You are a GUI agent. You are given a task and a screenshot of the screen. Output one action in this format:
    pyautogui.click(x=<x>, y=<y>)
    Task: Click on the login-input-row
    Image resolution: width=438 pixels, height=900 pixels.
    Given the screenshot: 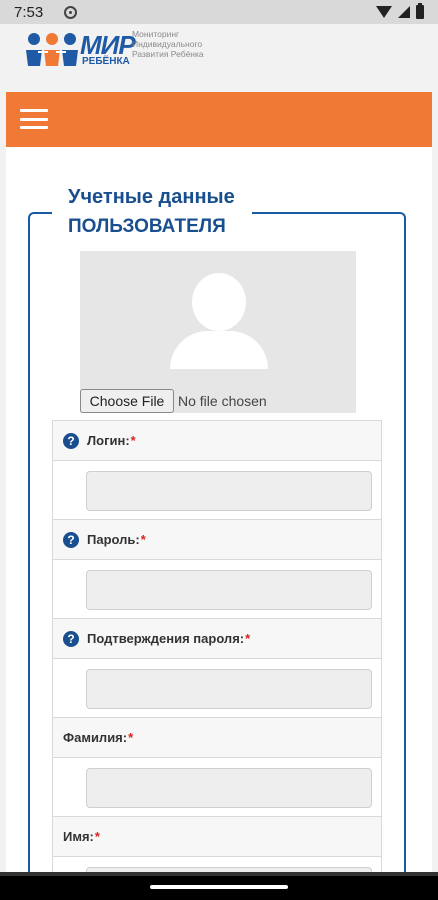 What is the action you would take?
    pyautogui.click(x=217, y=490)
    